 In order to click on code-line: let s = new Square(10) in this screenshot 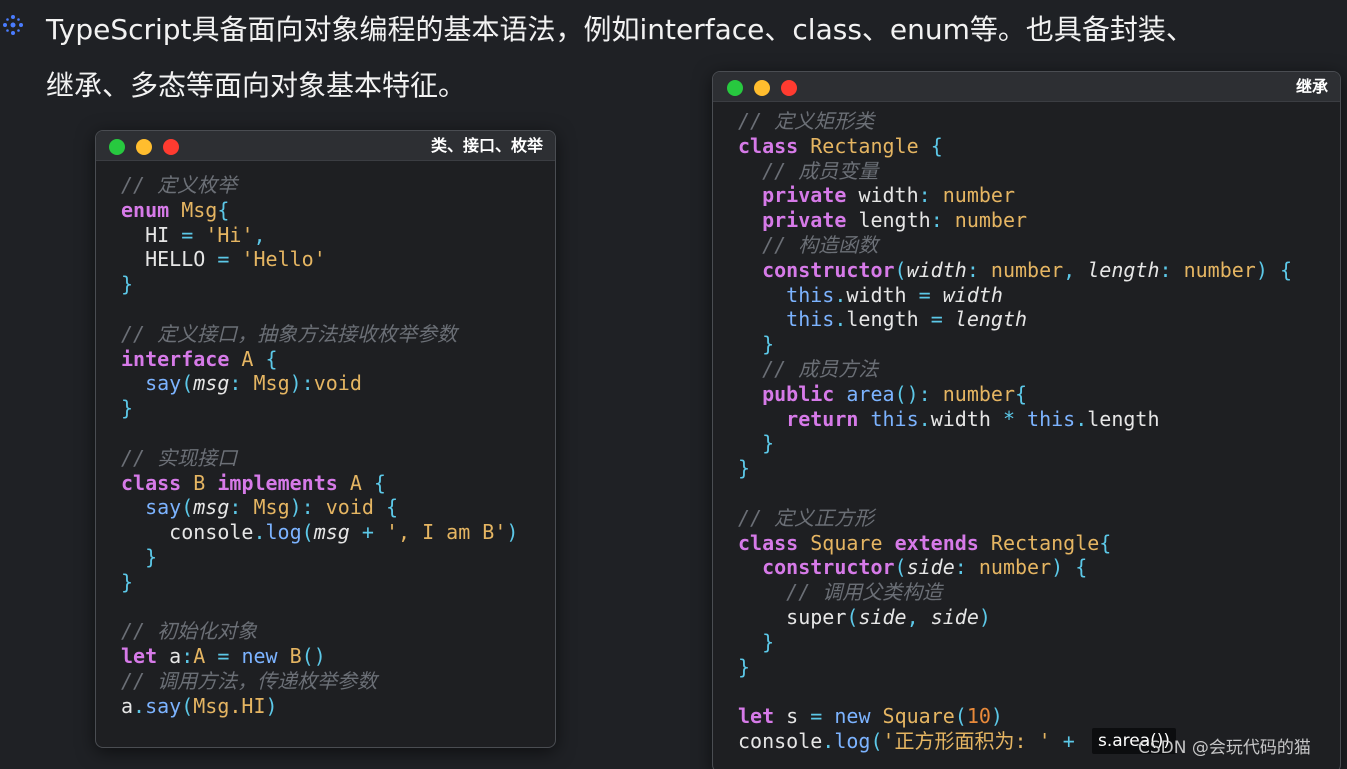, I will do `click(870, 716)`.